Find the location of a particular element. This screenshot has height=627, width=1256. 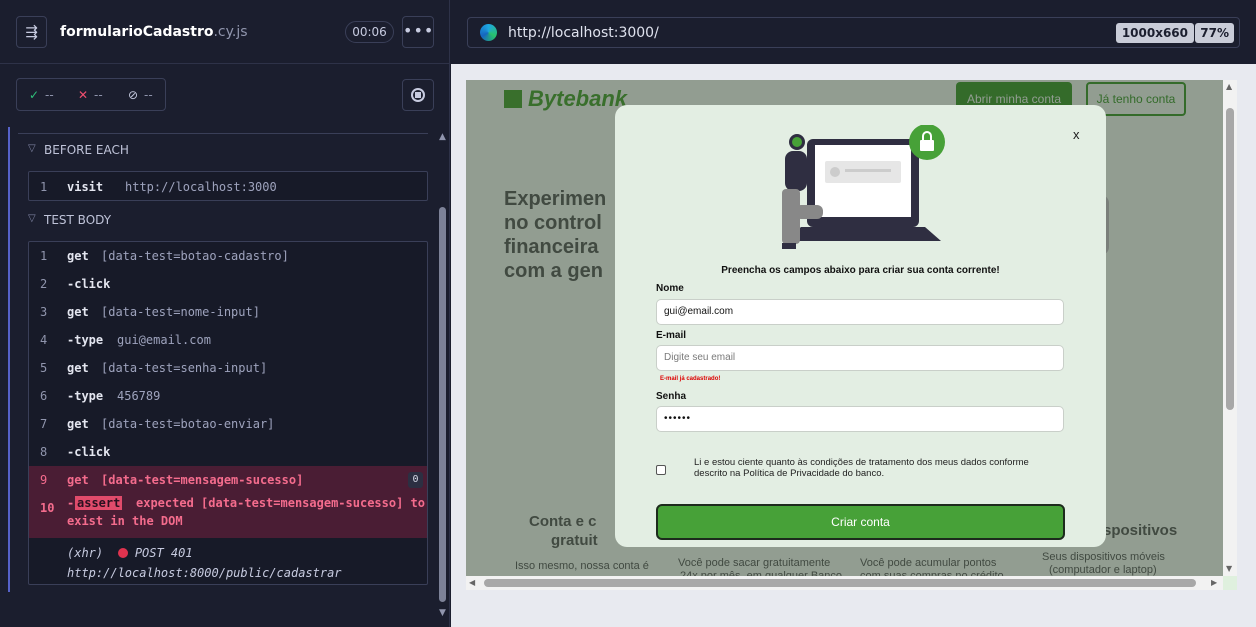

password-label: Senha is located at coordinates (671, 396).